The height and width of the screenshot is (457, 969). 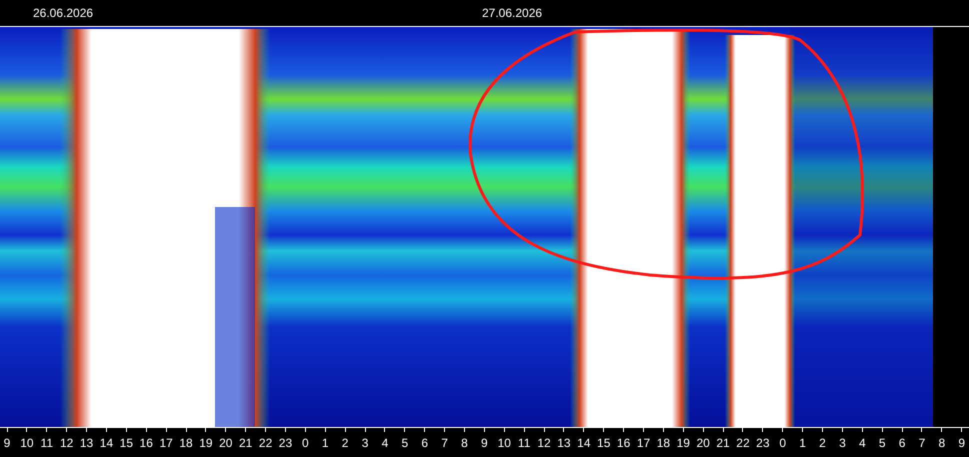 What do you see at coordinates (512, 13) in the screenshot?
I see `date-label: 27.06.2026` at bounding box center [512, 13].